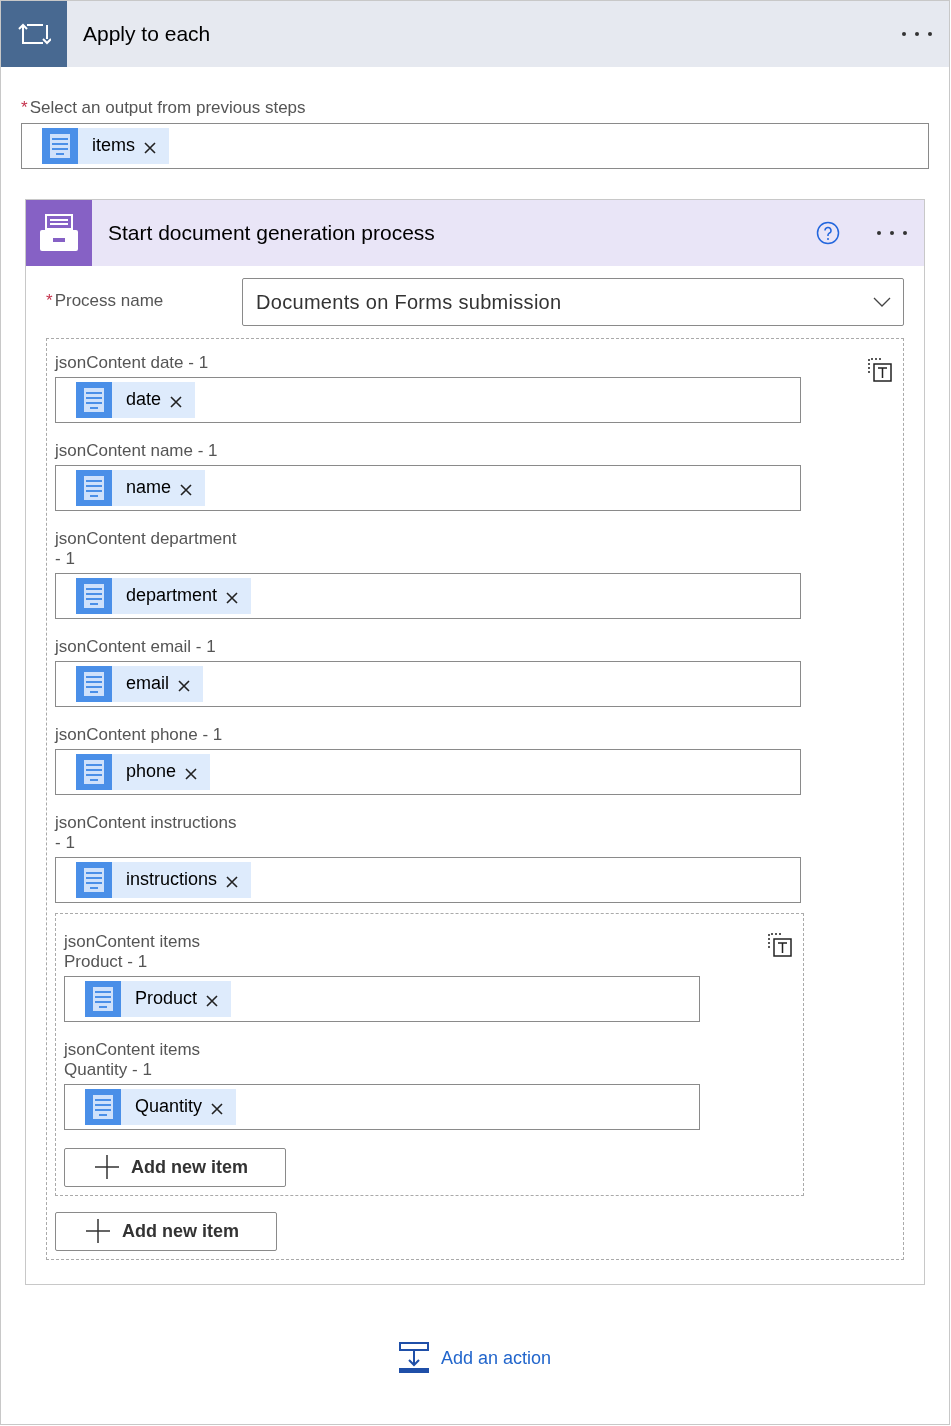 The image size is (951, 1426). Describe the element at coordinates (428, 683) in the screenshot. I see `token-field: email` at that location.